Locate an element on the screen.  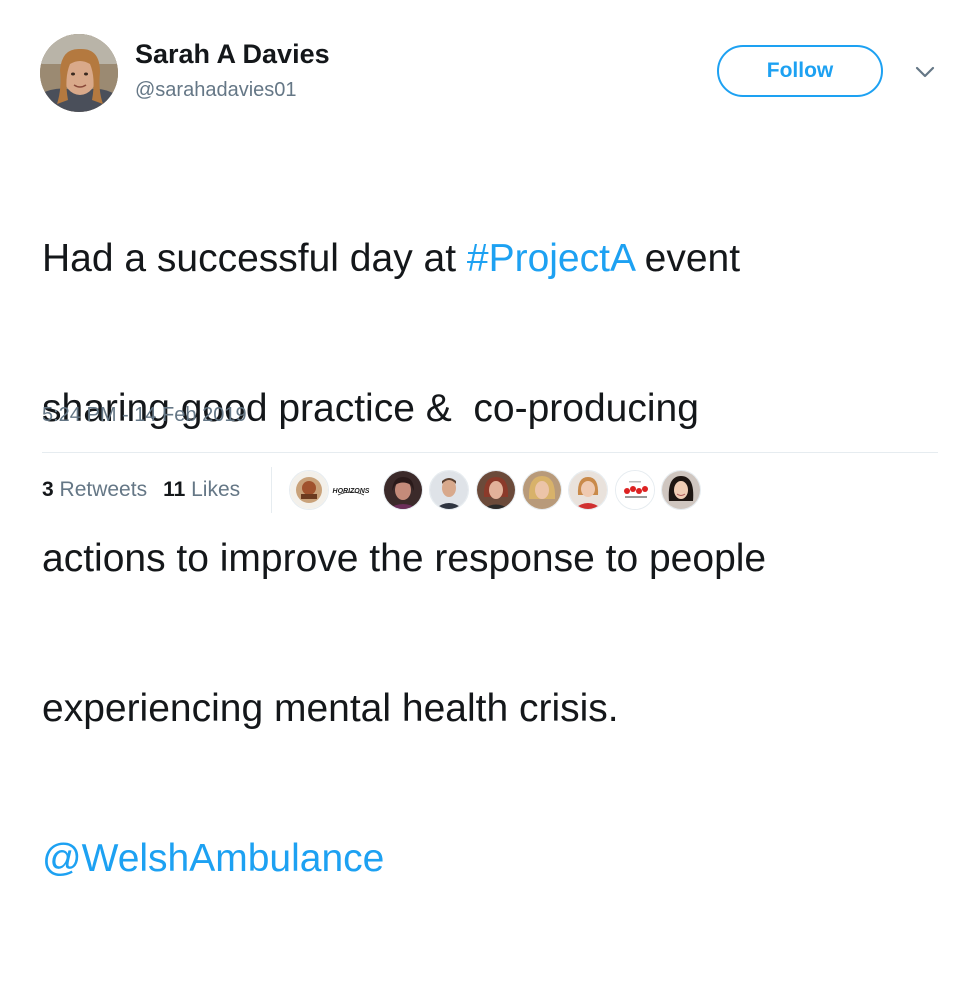
chevron-down-icon is located at coordinates (925, 72).